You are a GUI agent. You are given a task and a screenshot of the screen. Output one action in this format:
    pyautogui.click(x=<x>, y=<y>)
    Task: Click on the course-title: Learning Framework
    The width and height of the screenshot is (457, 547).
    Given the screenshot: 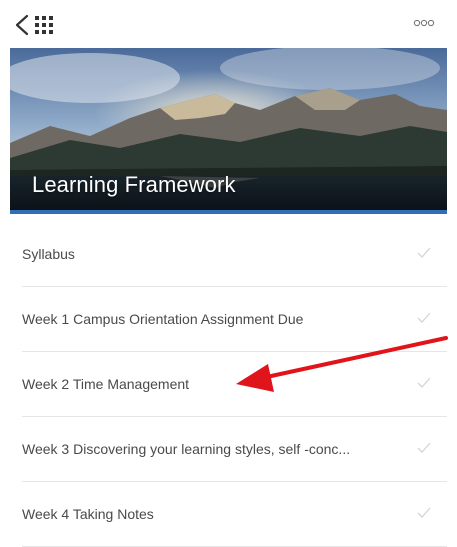 What is the action you would take?
    pyautogui.click(x=134, y=184)
    